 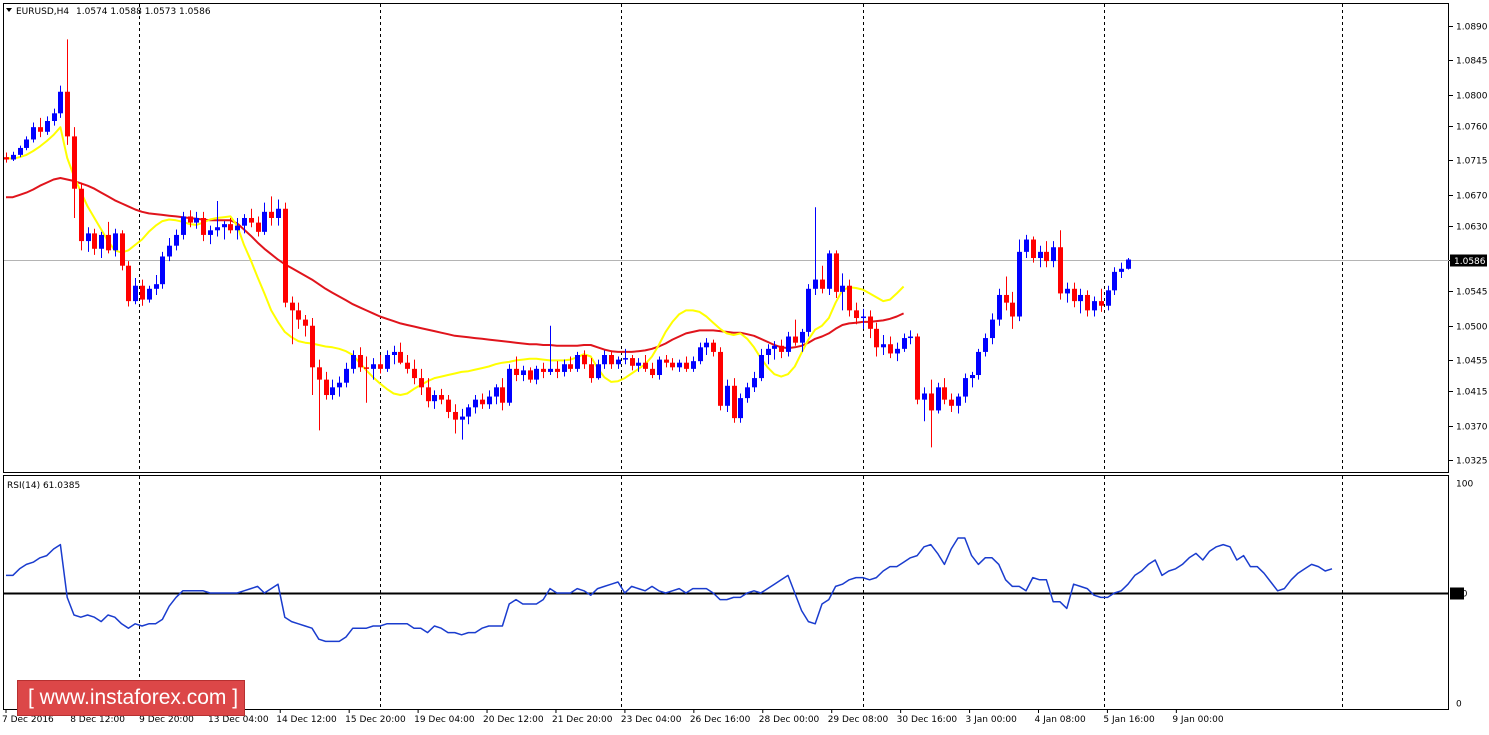 What do you see at coordinates (789, 720) in the screenshot?
I see `x-tick-label: 28 Dec 00:00` at bounding box center [789, 720].